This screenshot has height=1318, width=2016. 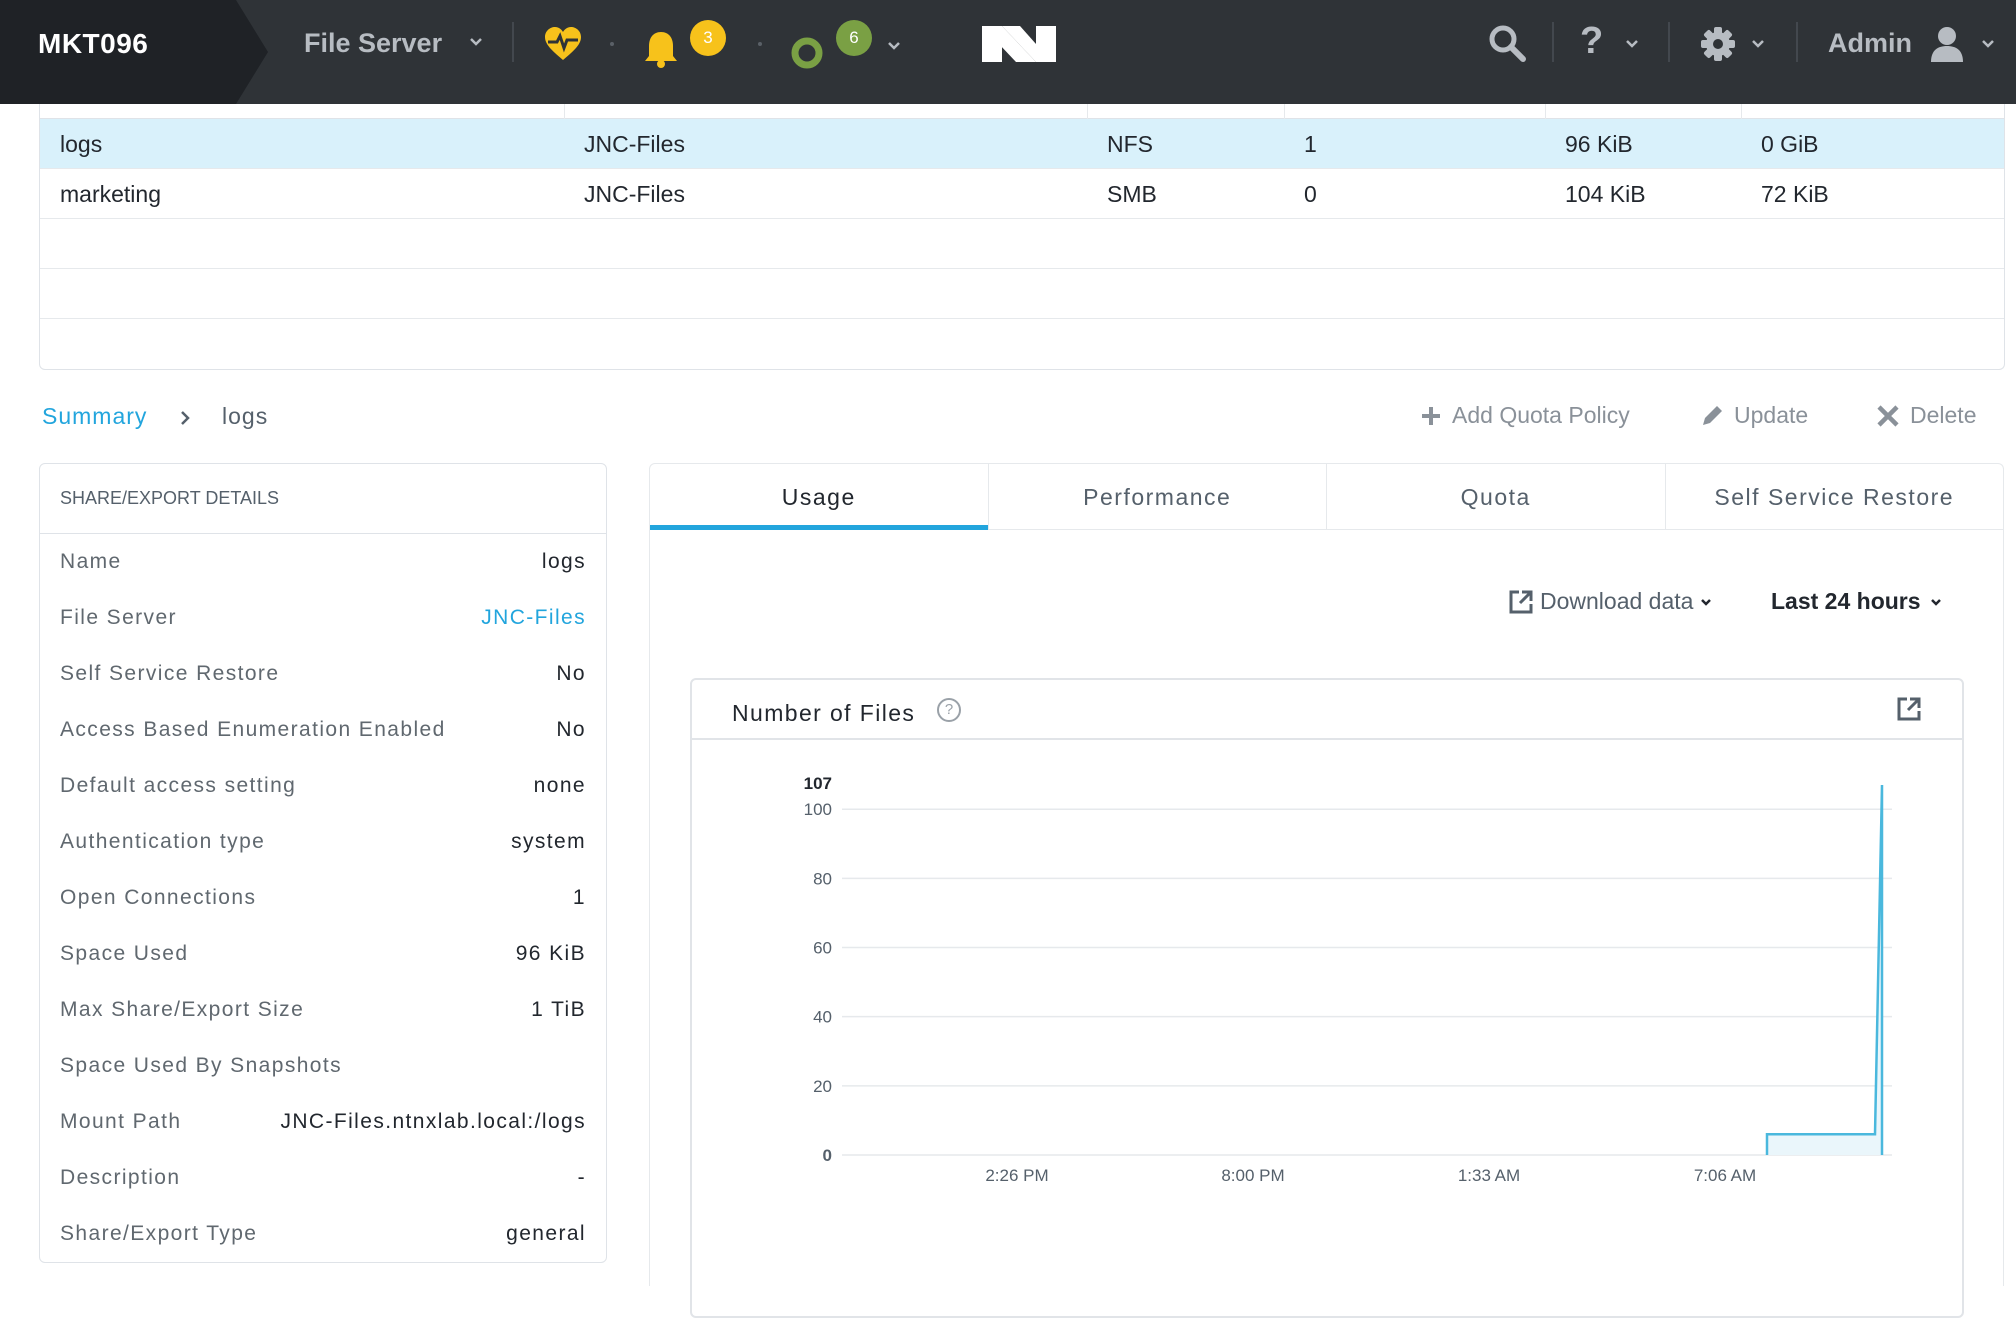 What do you see at coordinates (1489, 1175) in the screenshot?
I see `x-tick-label: 1:33 AM` at bounding box center [1489, 1175].